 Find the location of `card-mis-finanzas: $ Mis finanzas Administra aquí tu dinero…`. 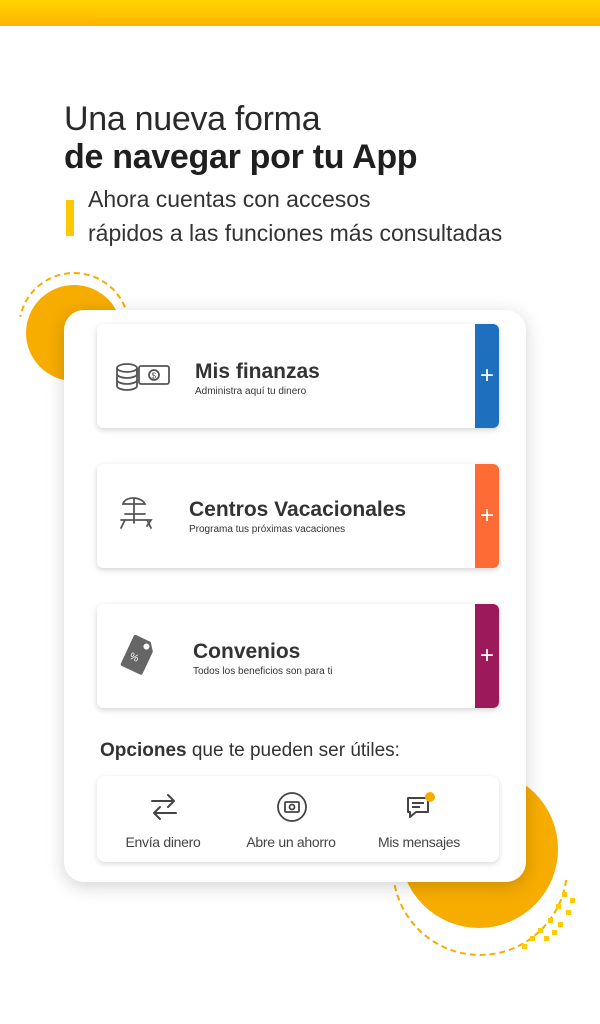

card-mis-finanzas: $ Mis finanzas Administra aquí tu dinero… is located at coordinates (298, 376).